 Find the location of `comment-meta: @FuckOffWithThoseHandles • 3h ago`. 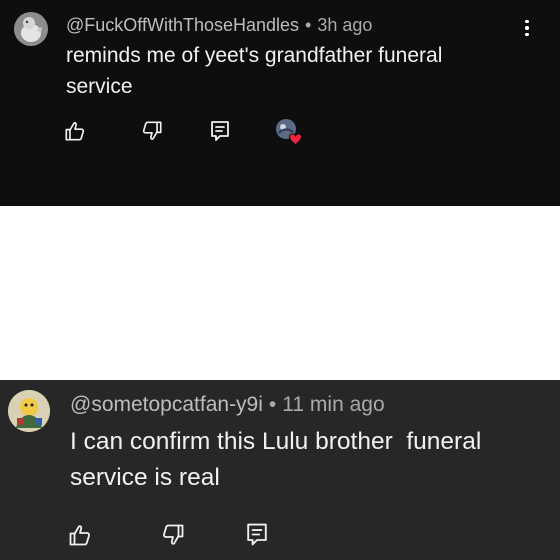

comment-meta: @FuckOffWithThoseHandles • 3h ago is located at coordinates (219, 25).